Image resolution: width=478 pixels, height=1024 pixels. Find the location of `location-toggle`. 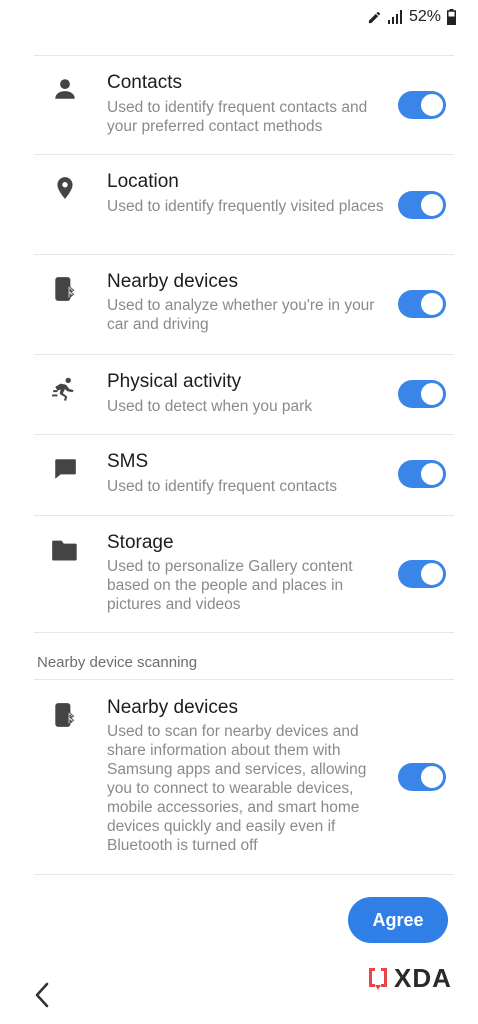

location-toggle is located at coordinates (422, 205).